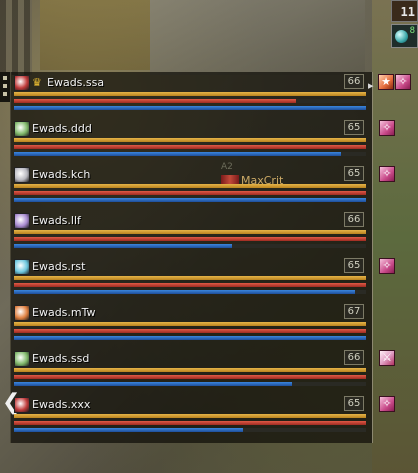  I want to click on background-statue, so click(95, 35).